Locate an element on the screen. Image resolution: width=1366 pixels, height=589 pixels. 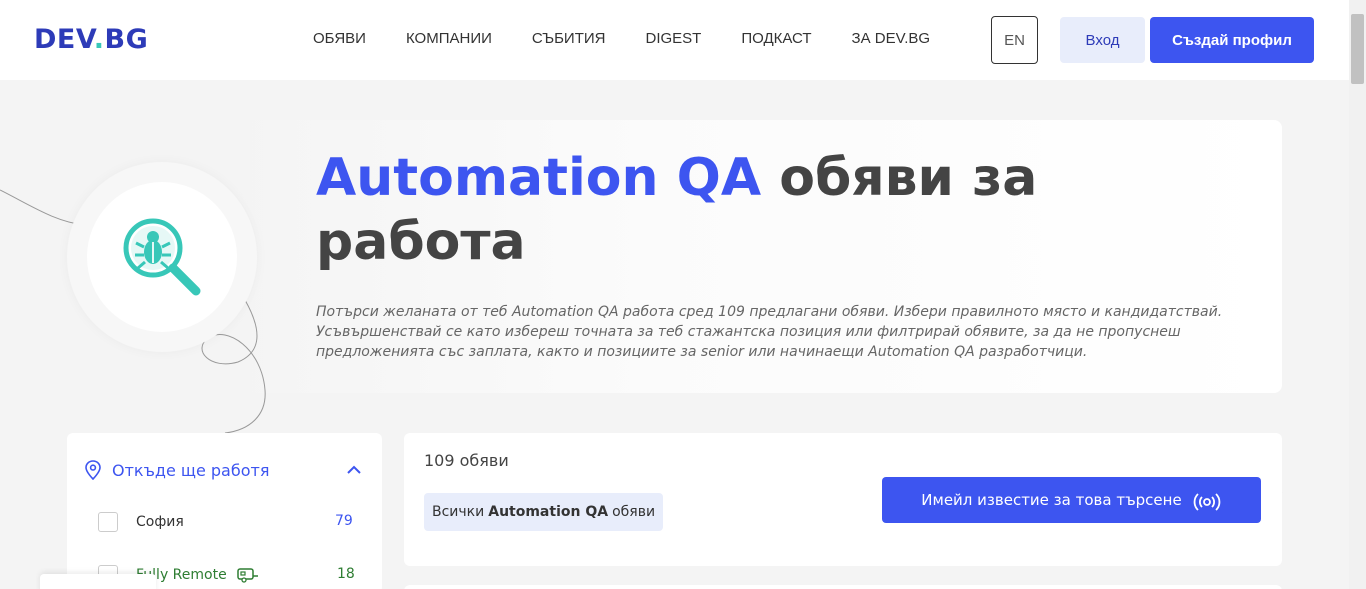
caravan-icon is located at coordinates (247, 575).